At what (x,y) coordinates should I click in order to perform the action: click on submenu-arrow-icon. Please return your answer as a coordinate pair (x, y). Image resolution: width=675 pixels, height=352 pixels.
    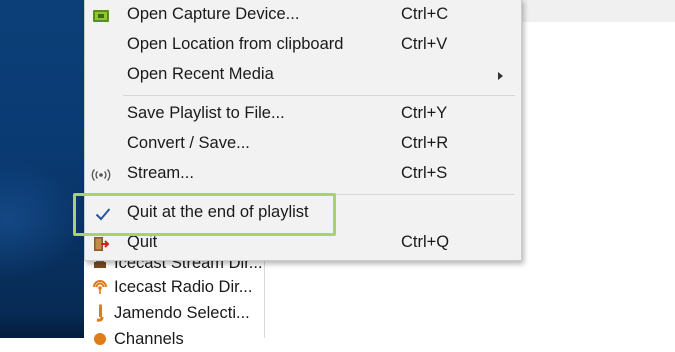
    Looking at the image, I should click on (500, 76).